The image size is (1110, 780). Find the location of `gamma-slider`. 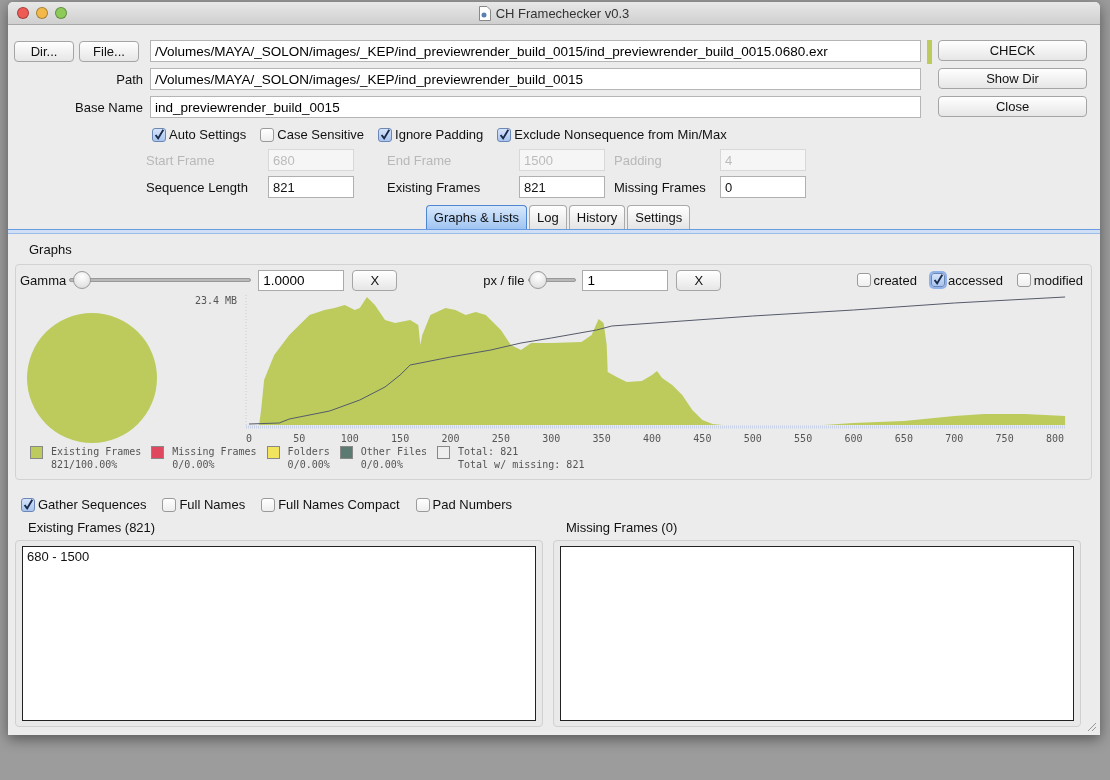

gamma-slider is located at coordinates (160, 280).